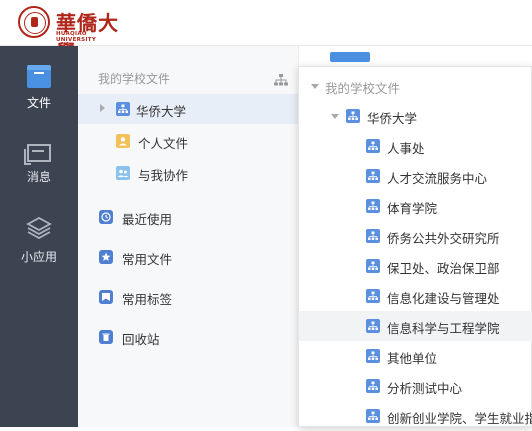 Image resolution: width=532 pixels, height=431 pixels. What do you see at coordinates (147, 219) in the screenshot?
I see `menu-item-label: 最近使用` at bounding box center [147, 219].